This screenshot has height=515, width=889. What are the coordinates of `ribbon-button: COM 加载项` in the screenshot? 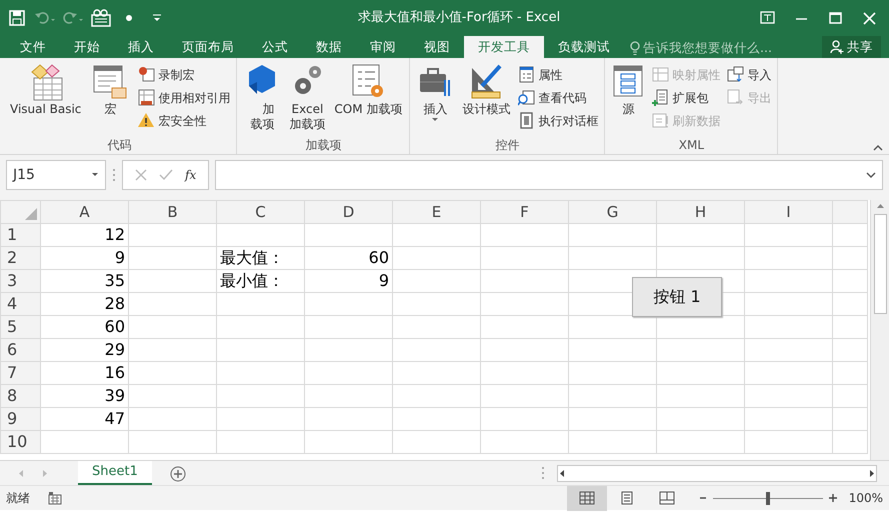 It's located at (368, 98).